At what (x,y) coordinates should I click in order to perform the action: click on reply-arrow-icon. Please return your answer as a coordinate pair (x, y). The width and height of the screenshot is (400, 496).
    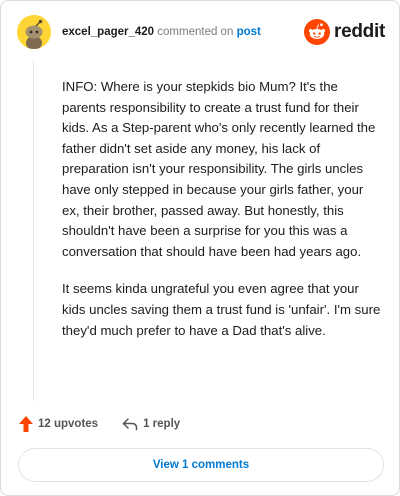
    Looking at the image, I should click on (130, 424).